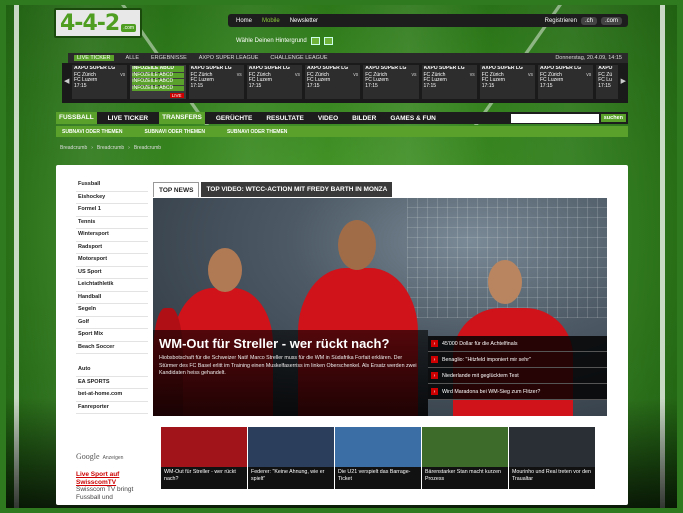  Describe the element at coordinates (112, 210) in the screenshot. I see `sidebar-item: Formel 1` at that location.